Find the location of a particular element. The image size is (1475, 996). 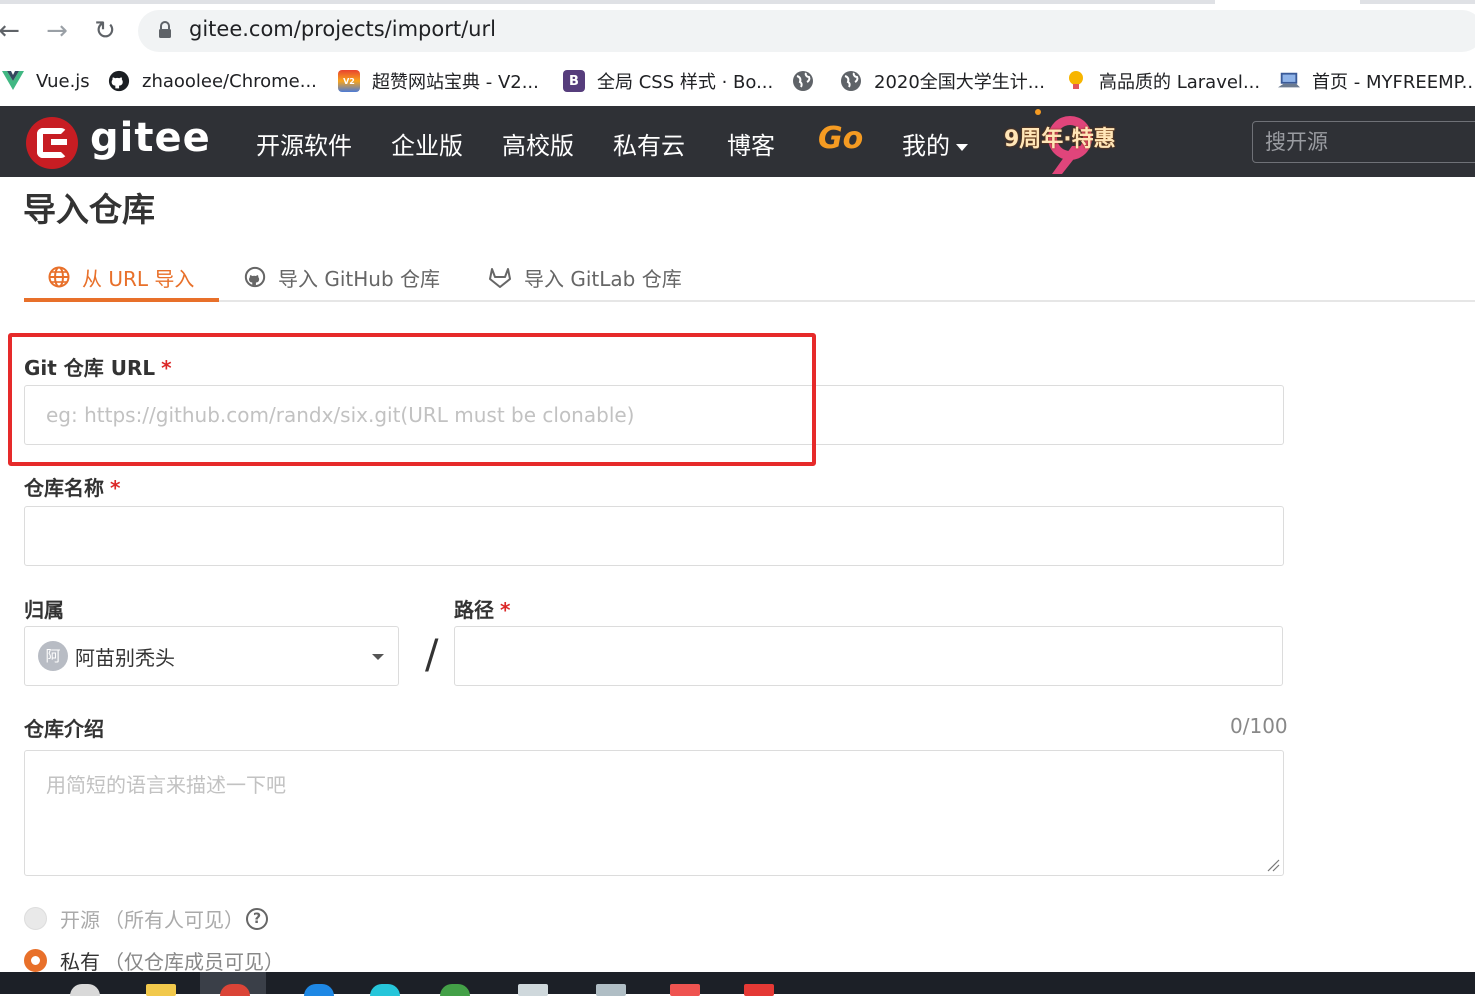

path-input is located at coordinates (868, 656).